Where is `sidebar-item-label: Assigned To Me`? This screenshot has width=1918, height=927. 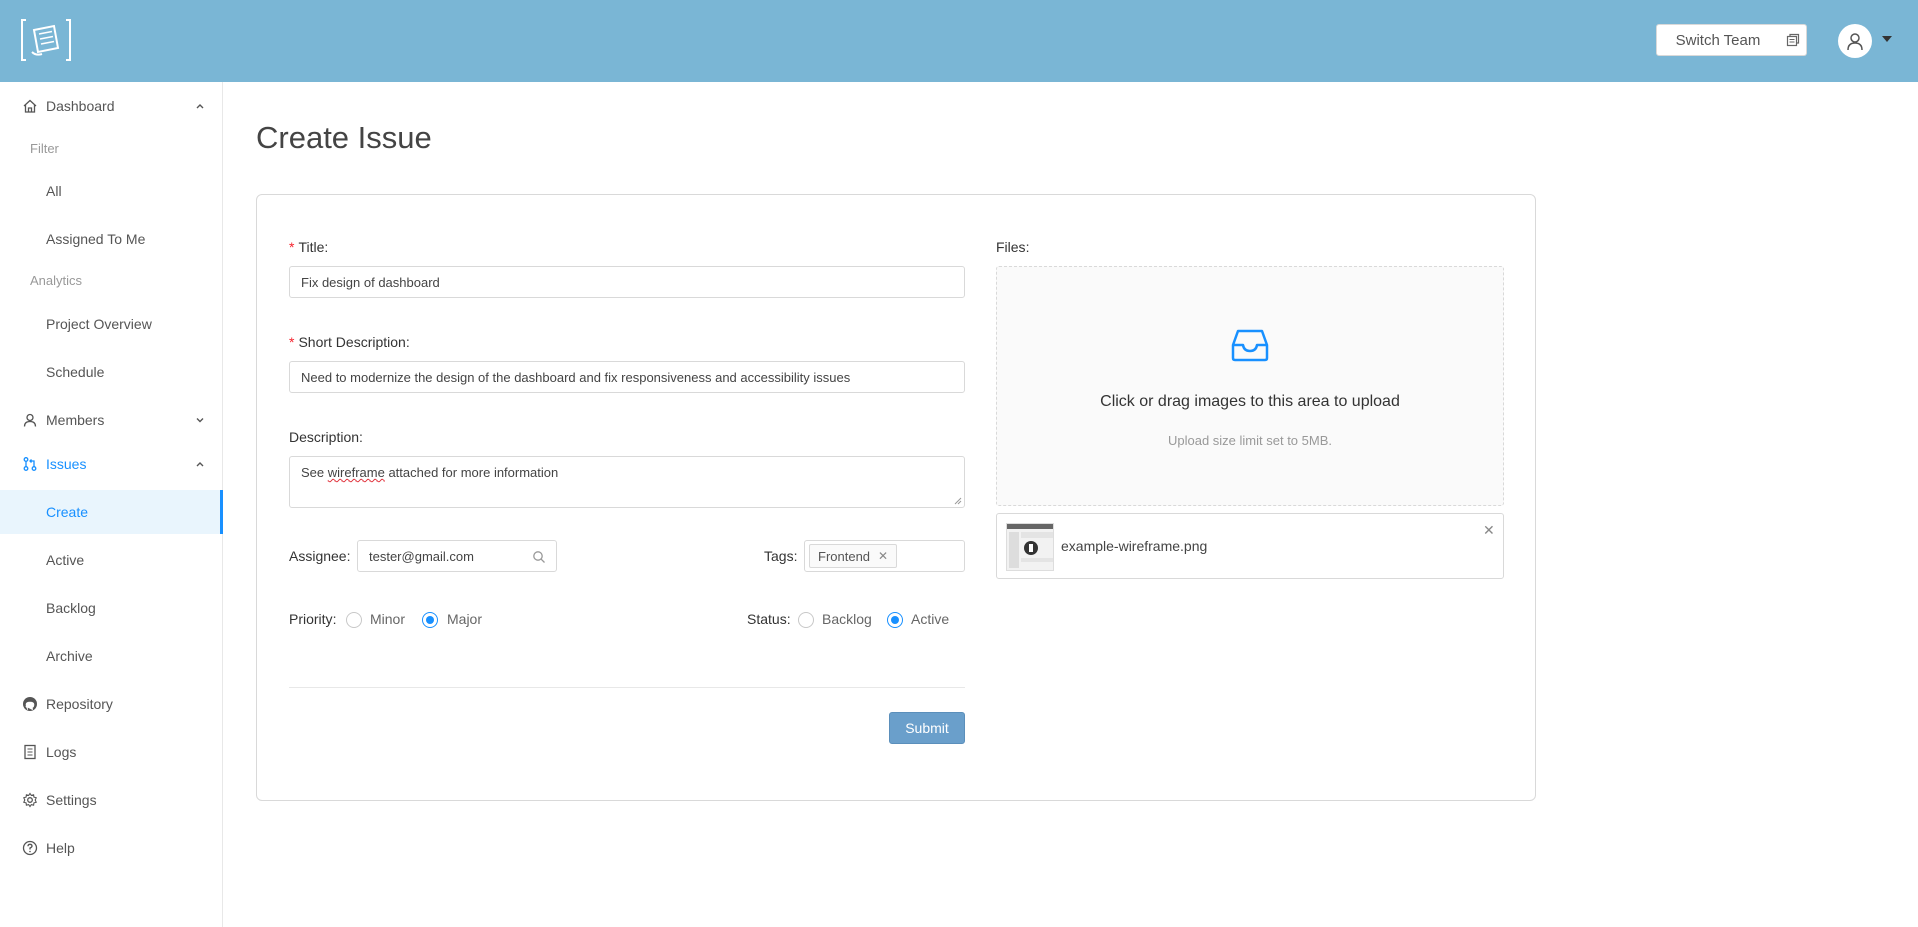
sidebar-item-label: Assigned To Me is located at coordinates (96, 239).